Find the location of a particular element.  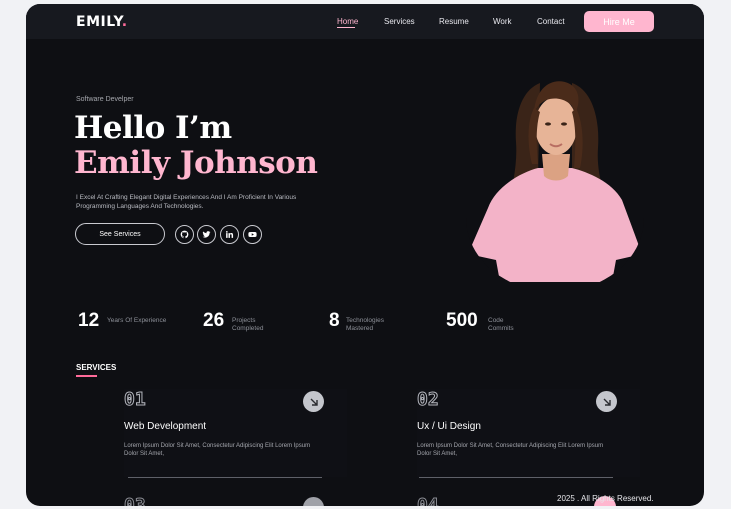

nav-contact: Contact is located at coordinates (551, 21).